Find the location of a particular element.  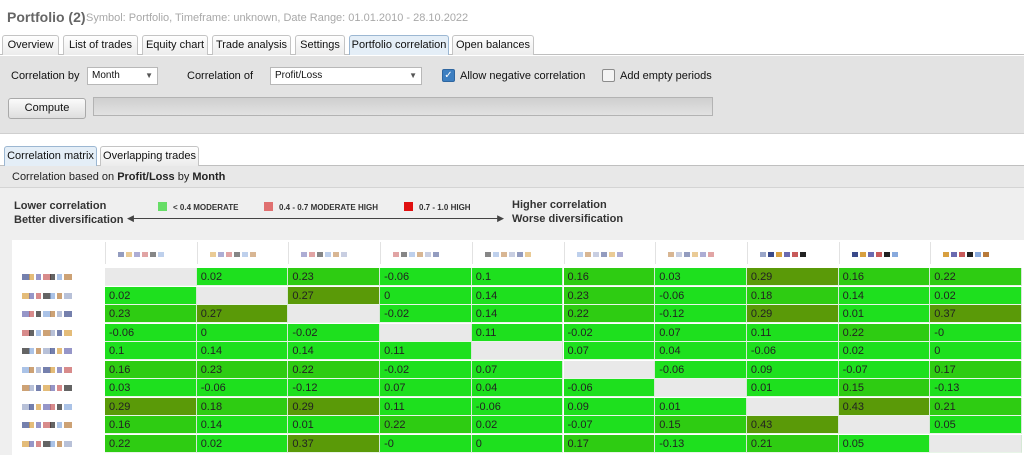

correlation-of-value: Profit/Loss is located at coordinates (299, 75).